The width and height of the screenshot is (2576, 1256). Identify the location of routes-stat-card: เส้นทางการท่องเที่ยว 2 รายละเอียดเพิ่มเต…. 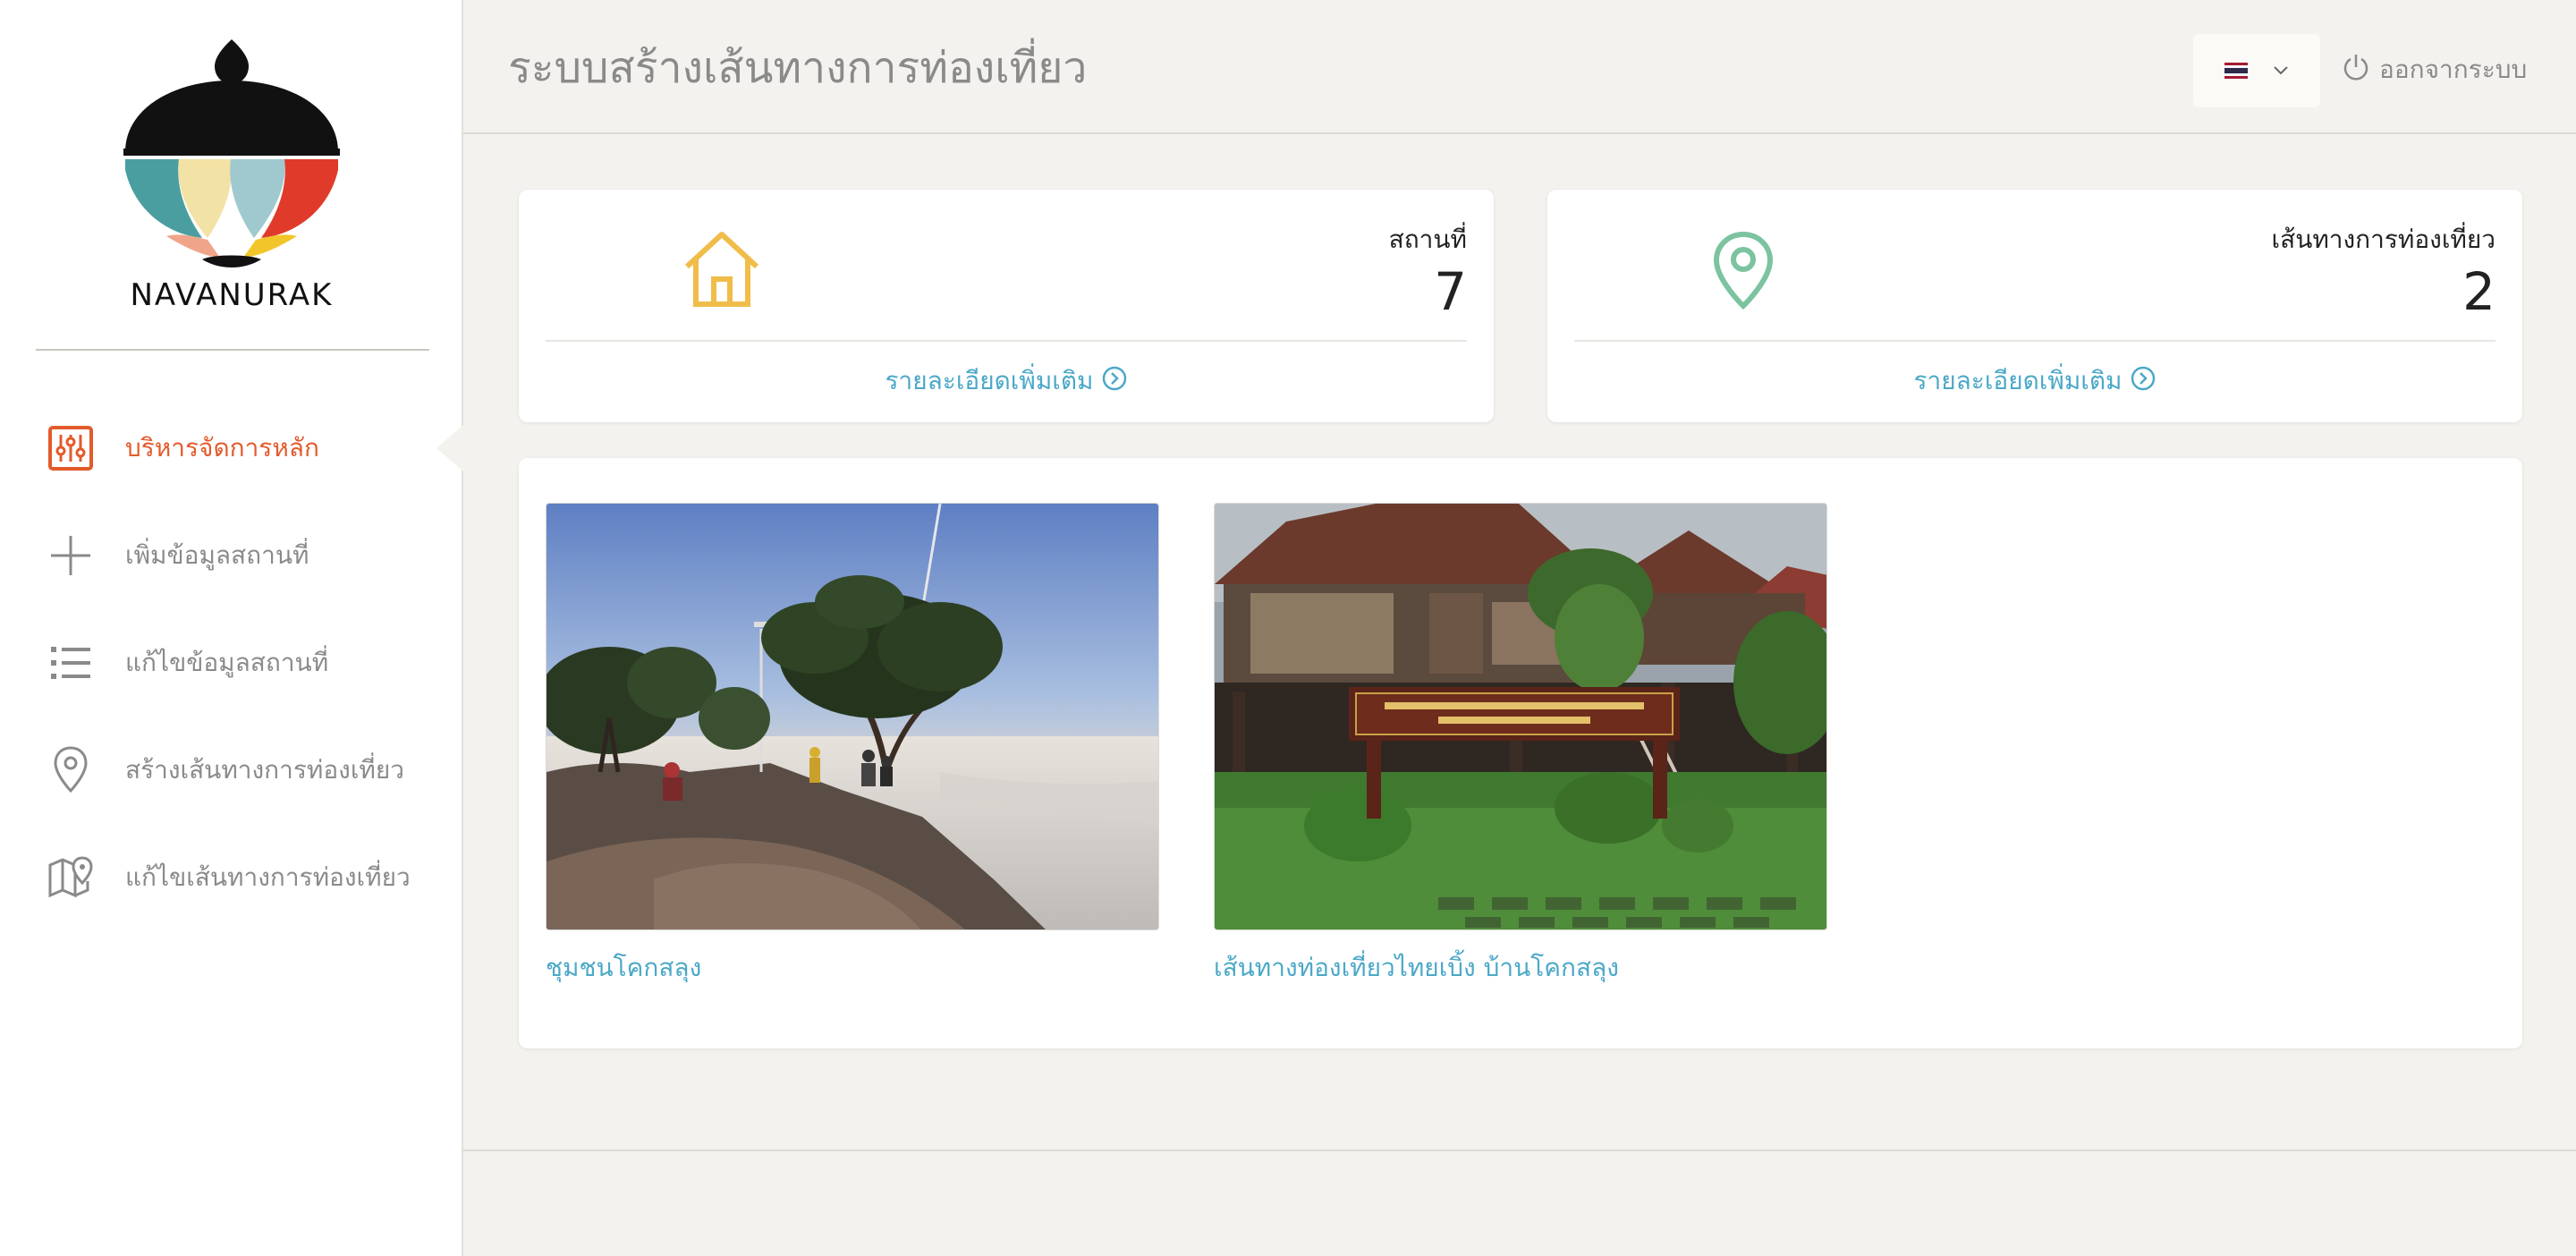
(2034, 306).